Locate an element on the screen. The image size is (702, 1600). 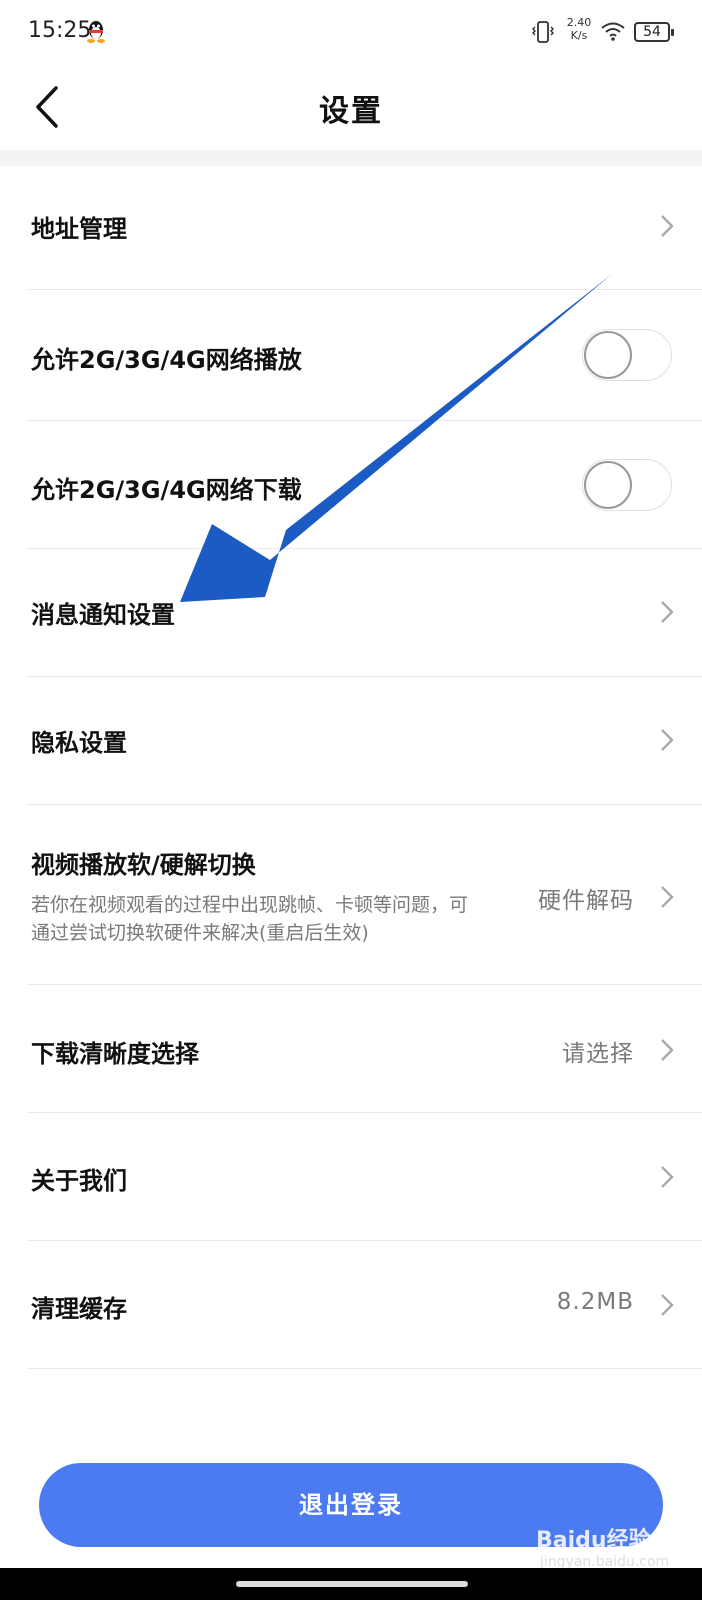
notification-settings-label: 消息通知设置 is located at coordinates (103, 615).